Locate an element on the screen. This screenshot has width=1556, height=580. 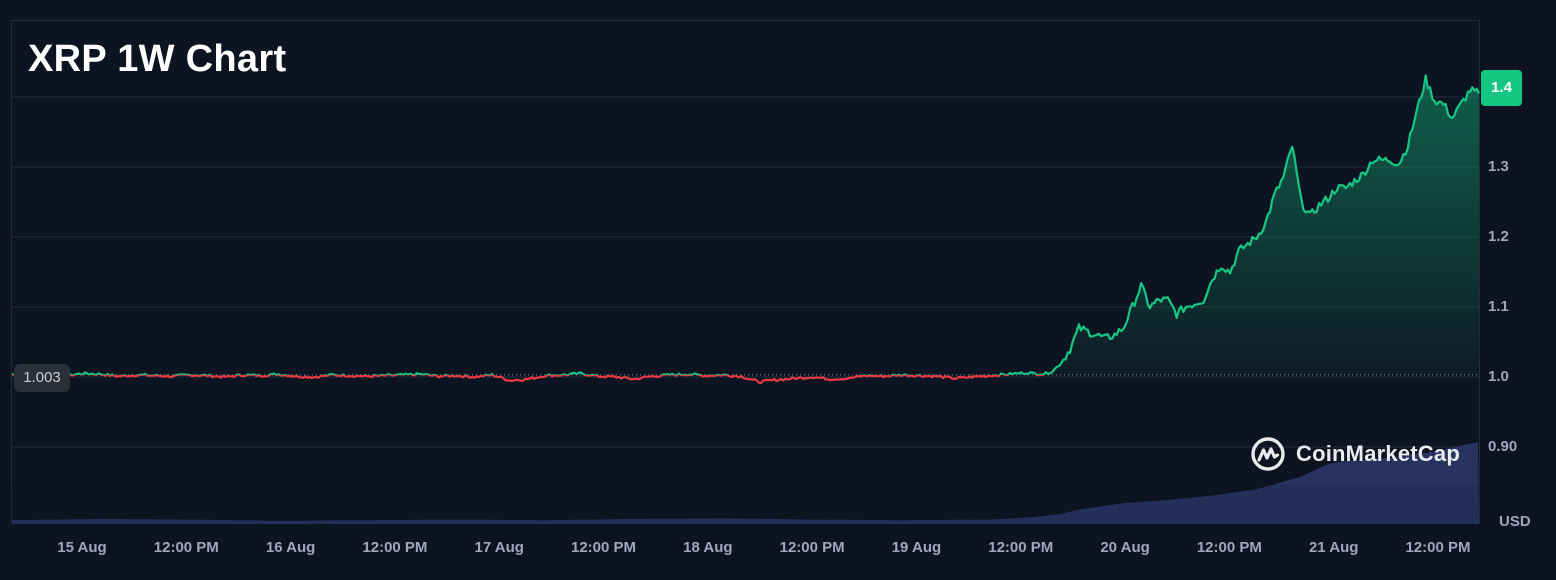
x-tick-label: 21 Aug is located at coordinates (1333, 547).